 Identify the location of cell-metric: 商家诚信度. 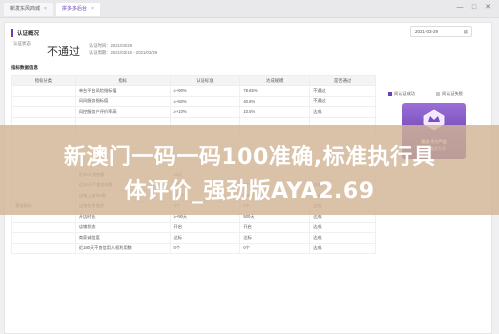
(122, 238).